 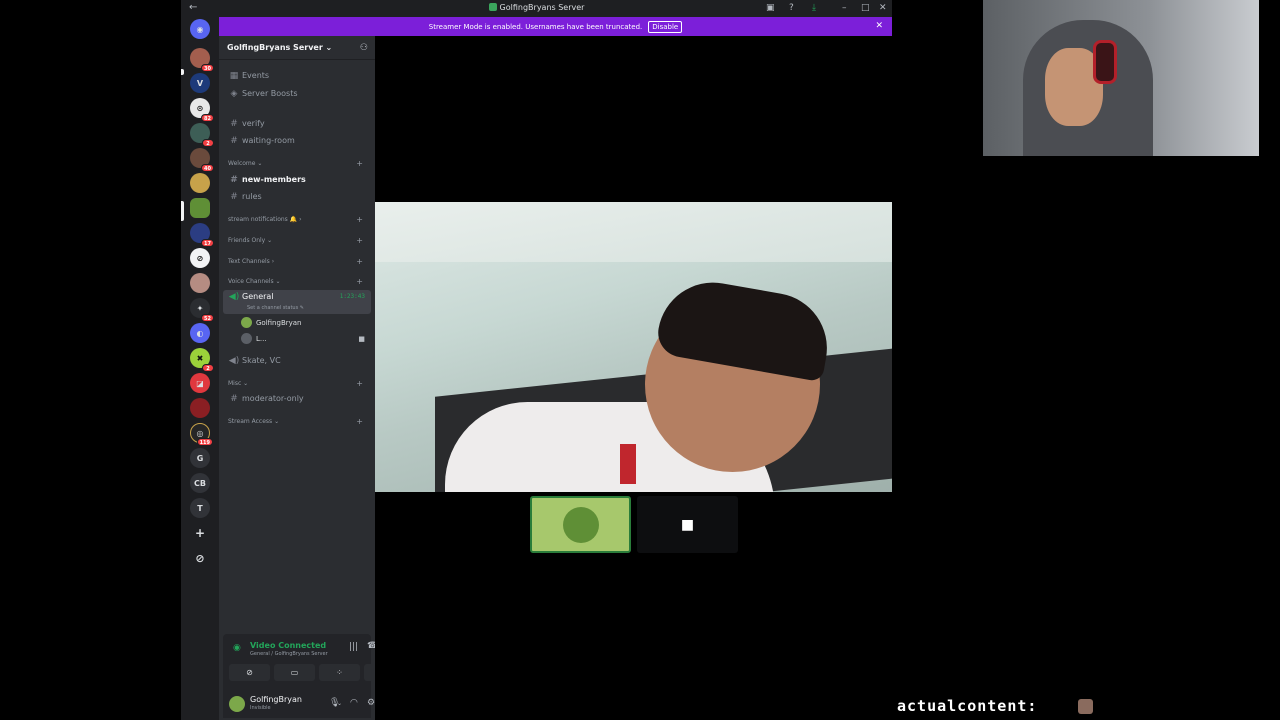 What do you see at coordinates (297, 263) in the screenshot?
I see `category-text-channels: Text Channels › +` at bounding box center [297, 263].